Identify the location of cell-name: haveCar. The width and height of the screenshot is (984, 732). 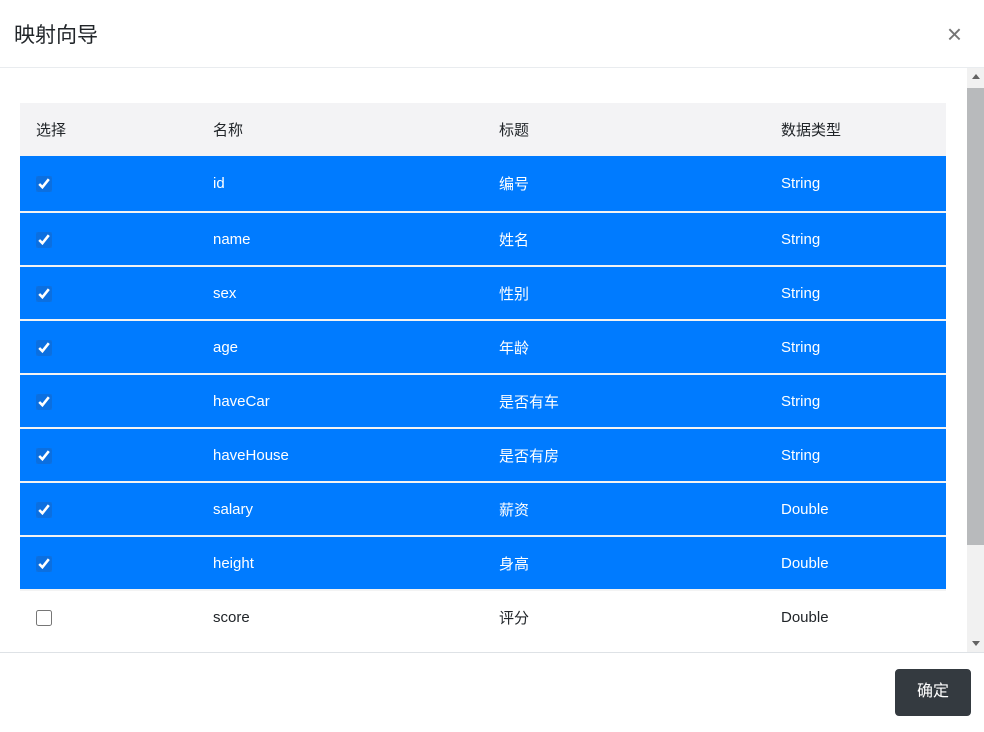
(340, 400).